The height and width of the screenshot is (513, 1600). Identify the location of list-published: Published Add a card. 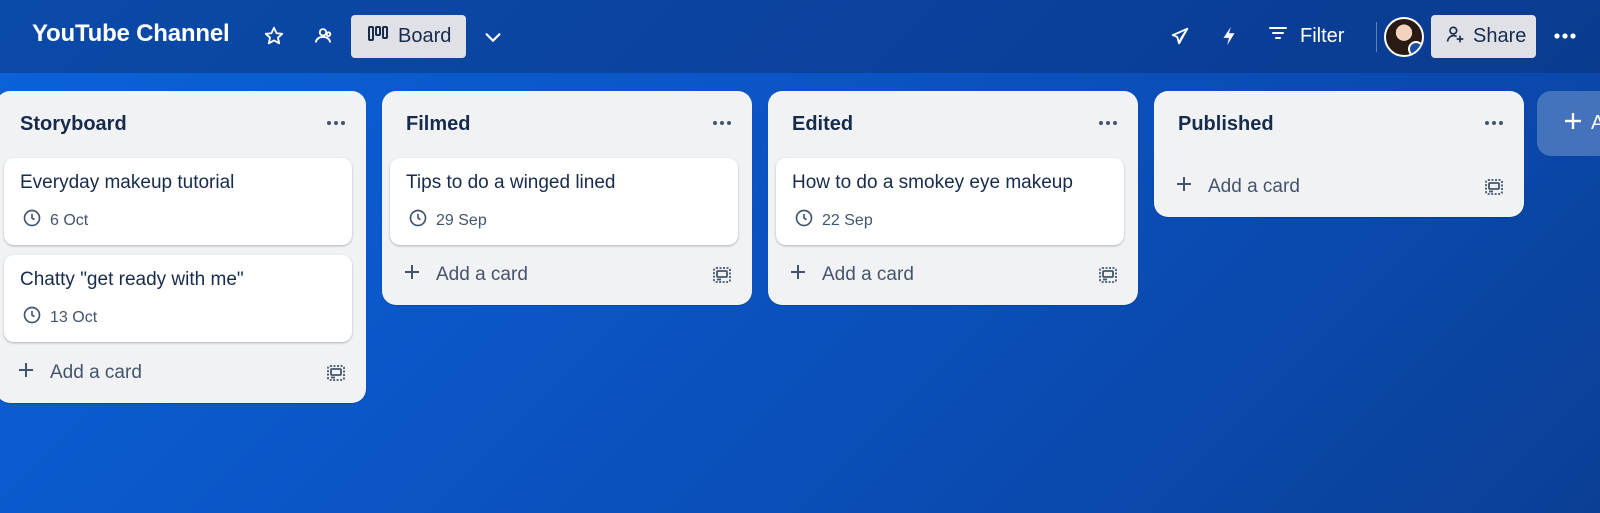
(1339, 154).